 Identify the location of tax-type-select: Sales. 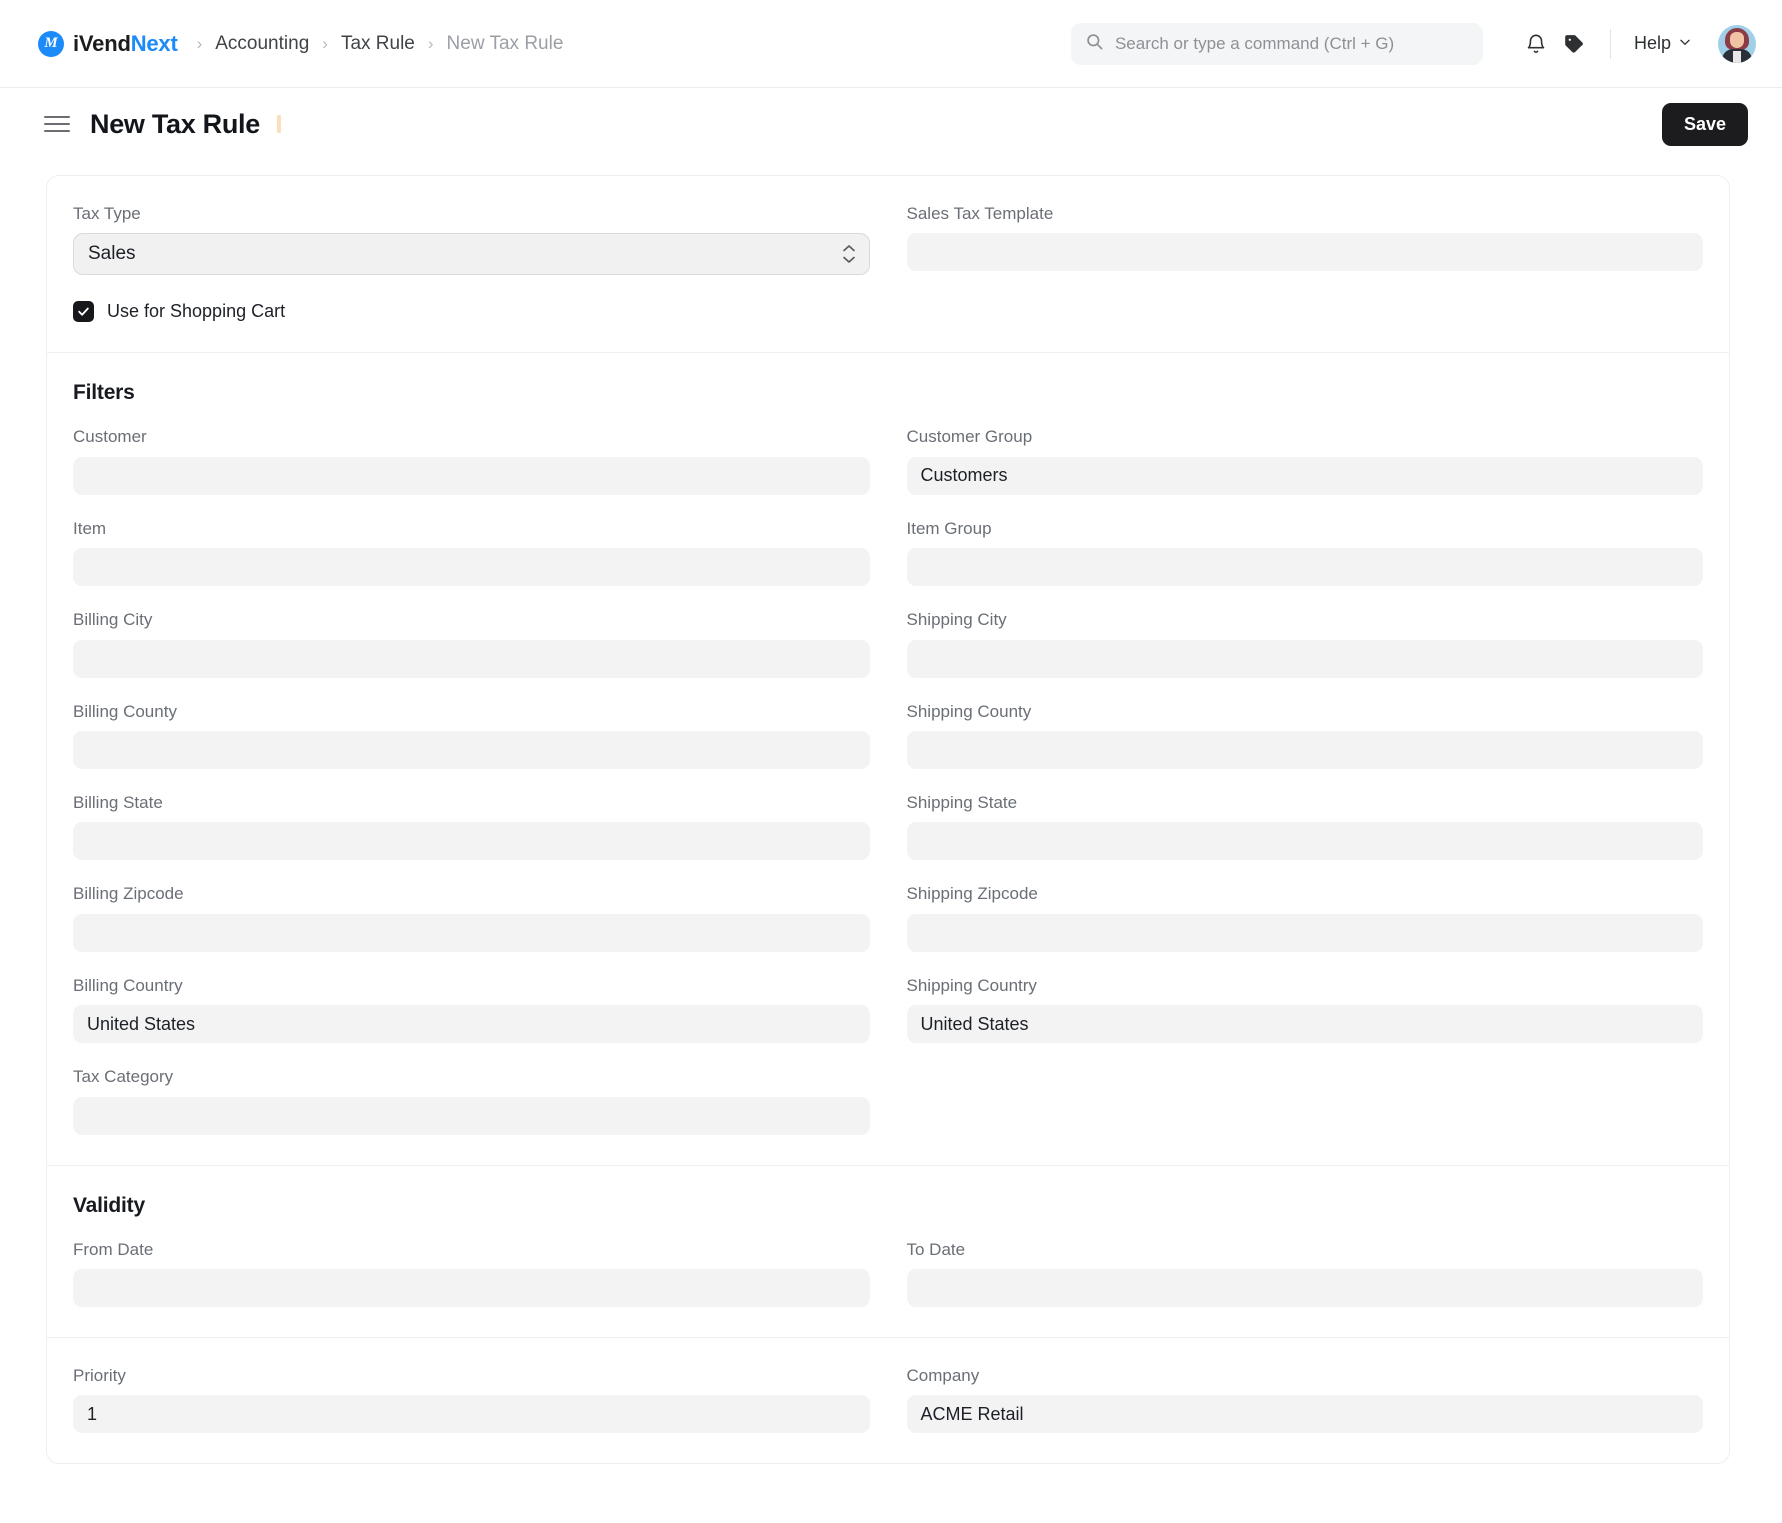
(471, 254).